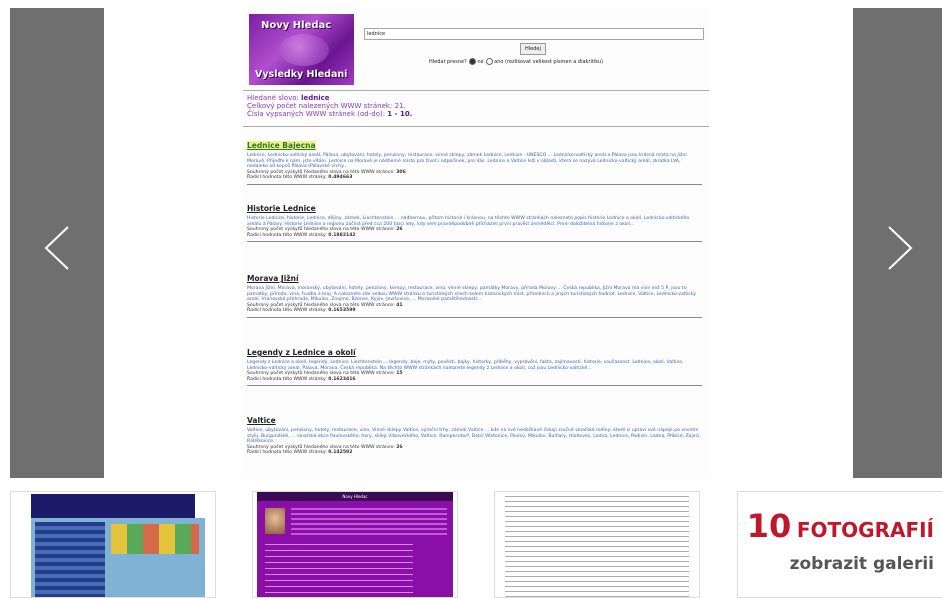 This screenshot has width=942, height=598. Describe the element at coordinates (865, 530) in the screenshot. I see `photo-count-word: FOTOGRAFIÍ` at that location.